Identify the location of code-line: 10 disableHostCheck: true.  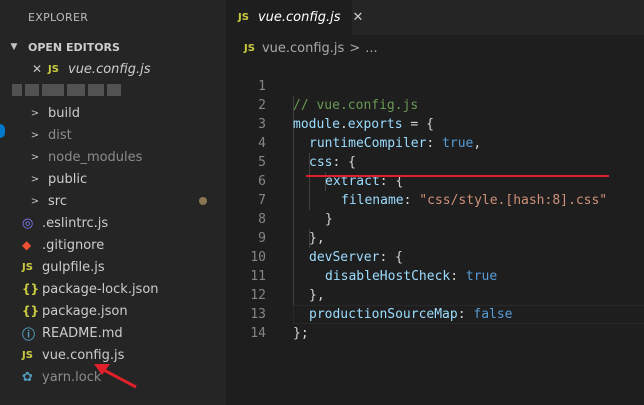
(374, 267).